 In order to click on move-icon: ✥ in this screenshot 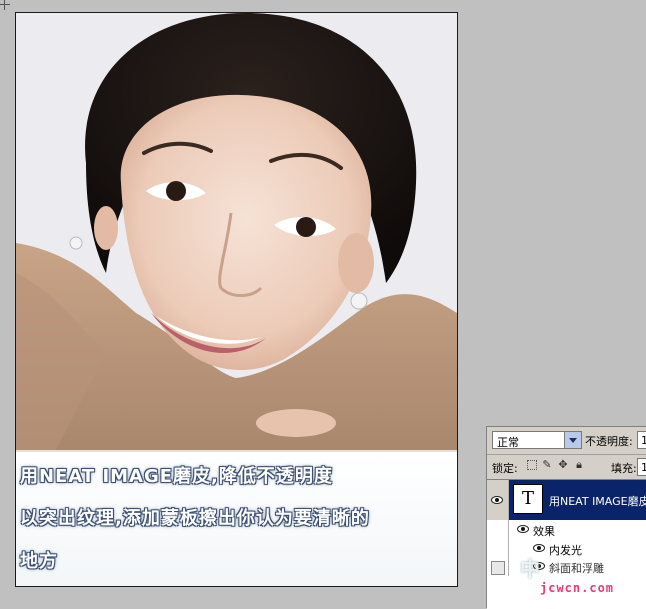, I will do `click(563, 465)`.